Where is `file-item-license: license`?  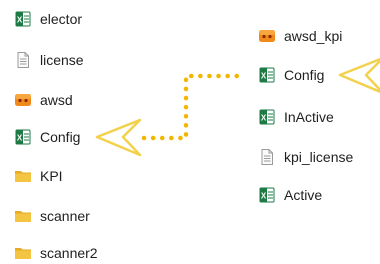
file-item-license: license is located at coordinates (49, 60).